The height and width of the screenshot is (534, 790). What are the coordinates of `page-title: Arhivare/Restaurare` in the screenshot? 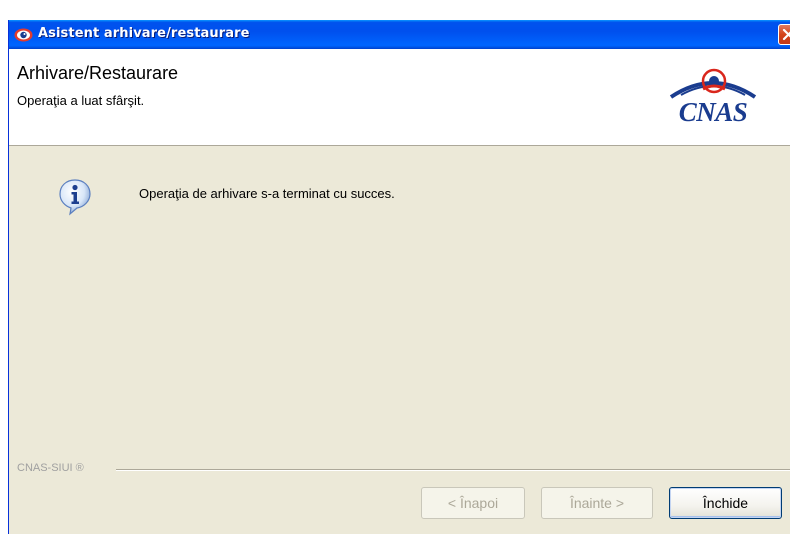 It's located at (98, 73).